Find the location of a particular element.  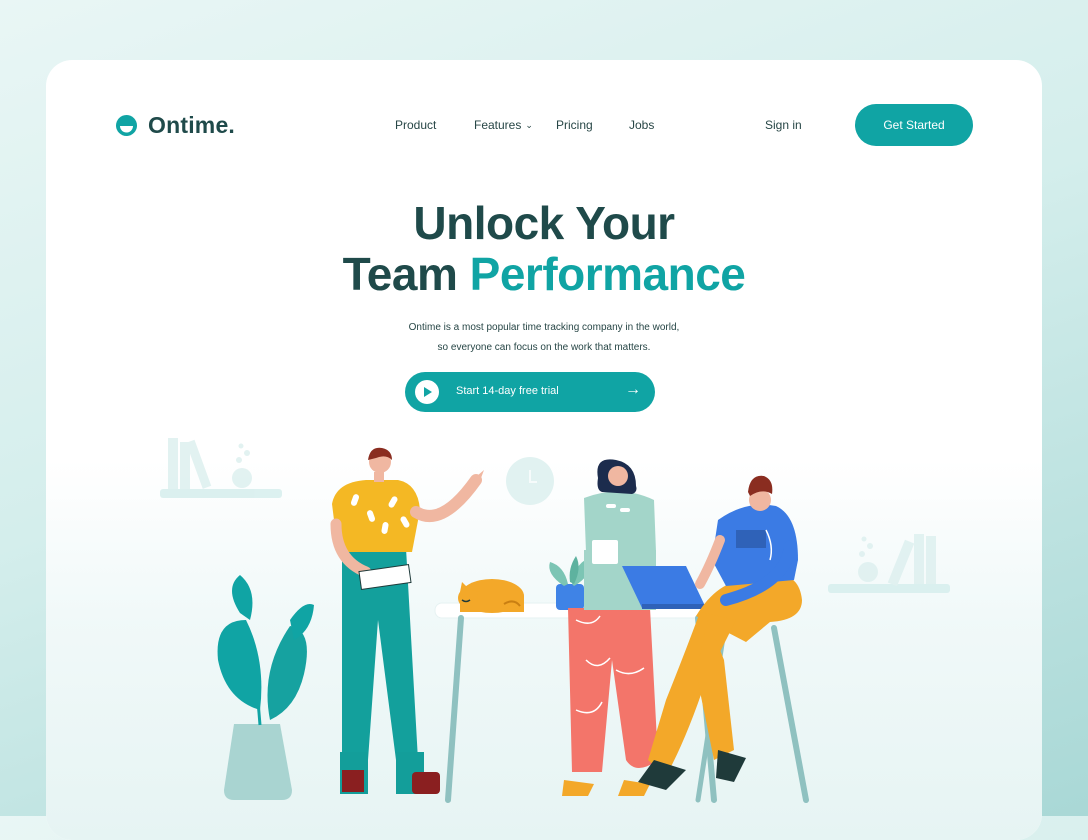

plant-icon is located at coordinates (265, 687).